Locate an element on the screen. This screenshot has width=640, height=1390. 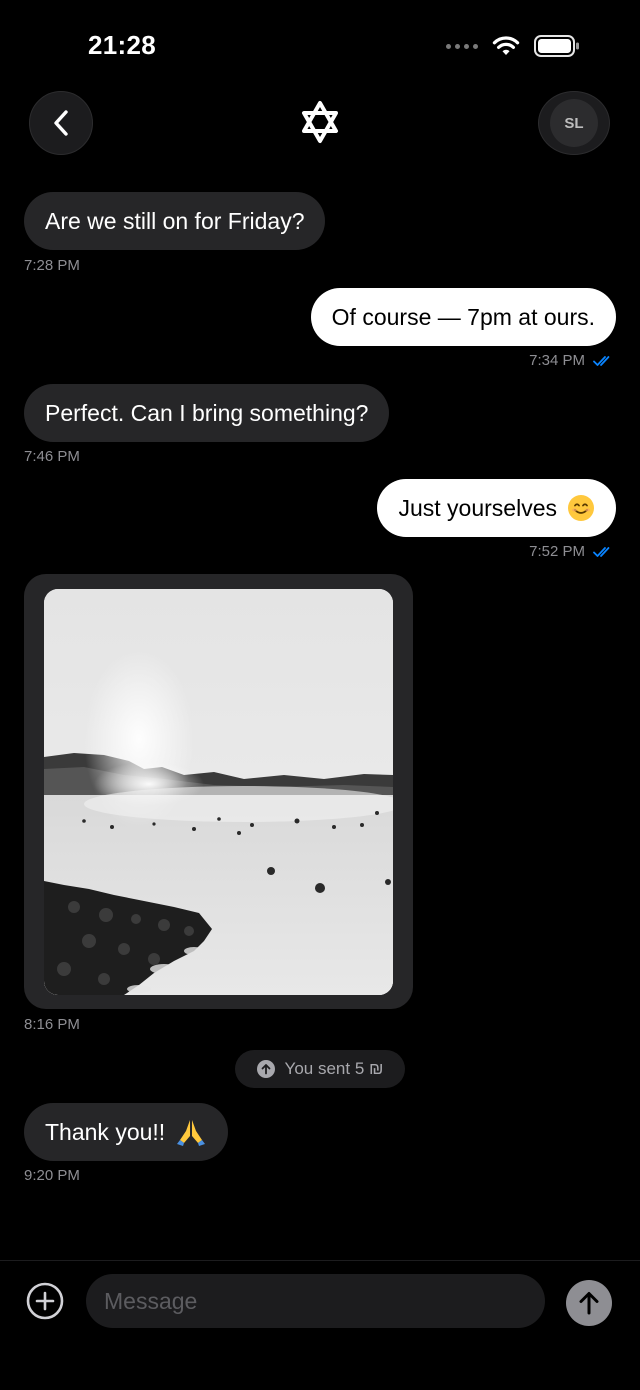
back-button is located at coordinates (61, 123).